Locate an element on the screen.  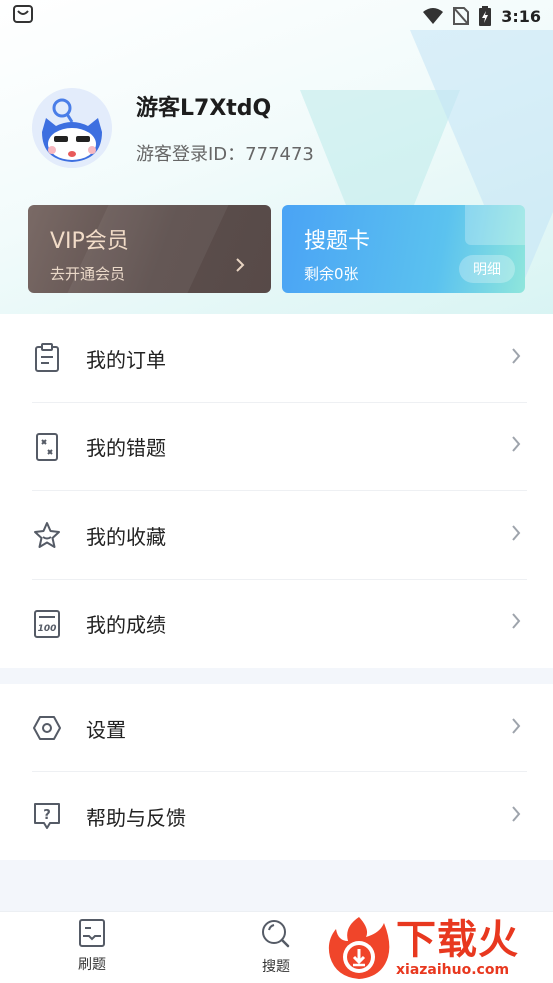
menu-label: 帮助与反馈 is located at coordinates (136, 817).